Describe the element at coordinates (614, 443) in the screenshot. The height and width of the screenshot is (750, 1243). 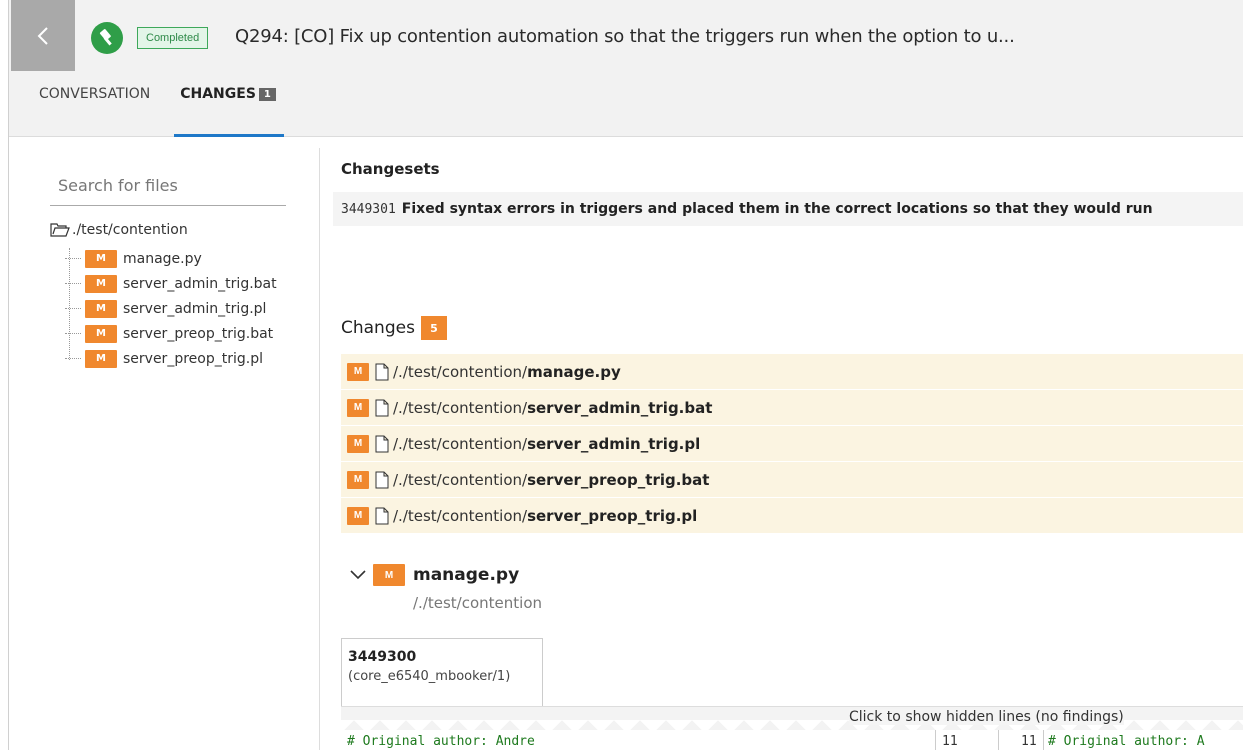
I see `change-filename: server_admin_trig.pl` at that location.